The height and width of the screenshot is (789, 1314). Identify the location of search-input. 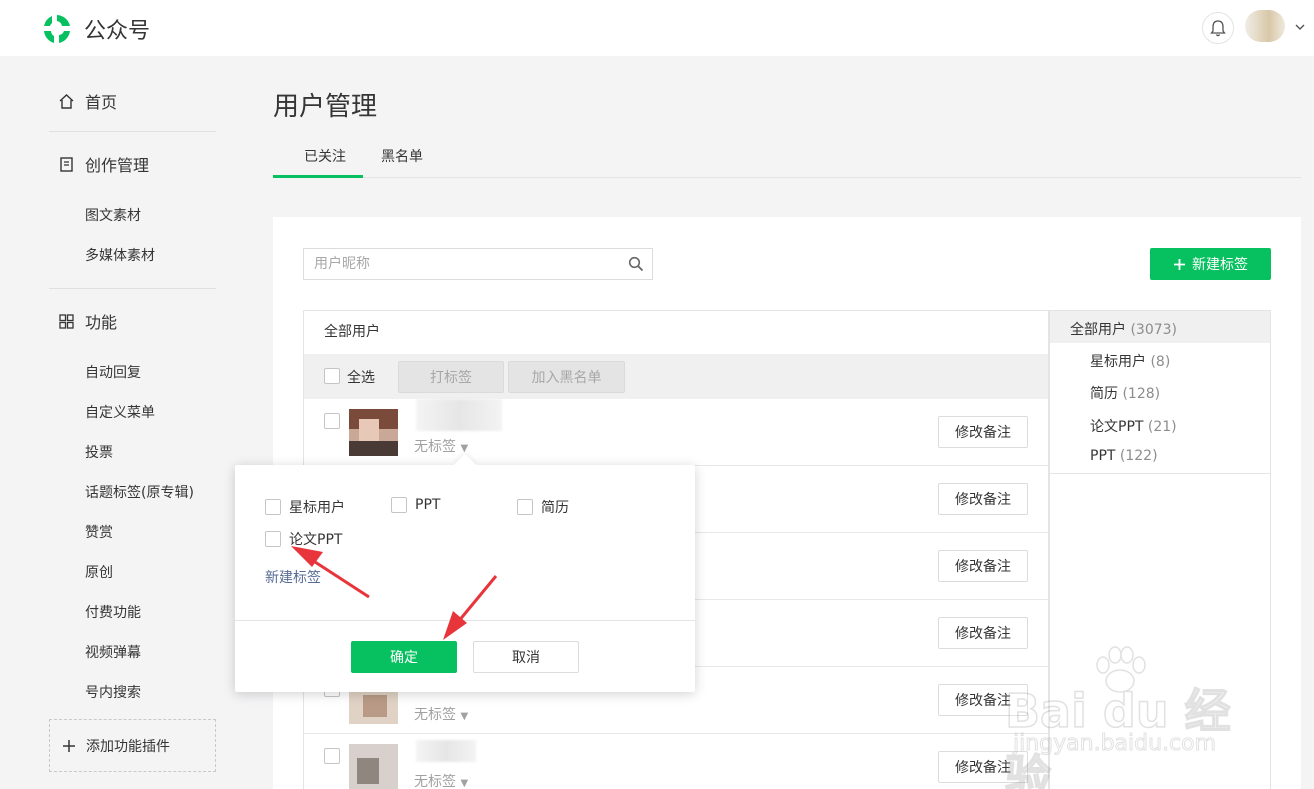
(464, 264).